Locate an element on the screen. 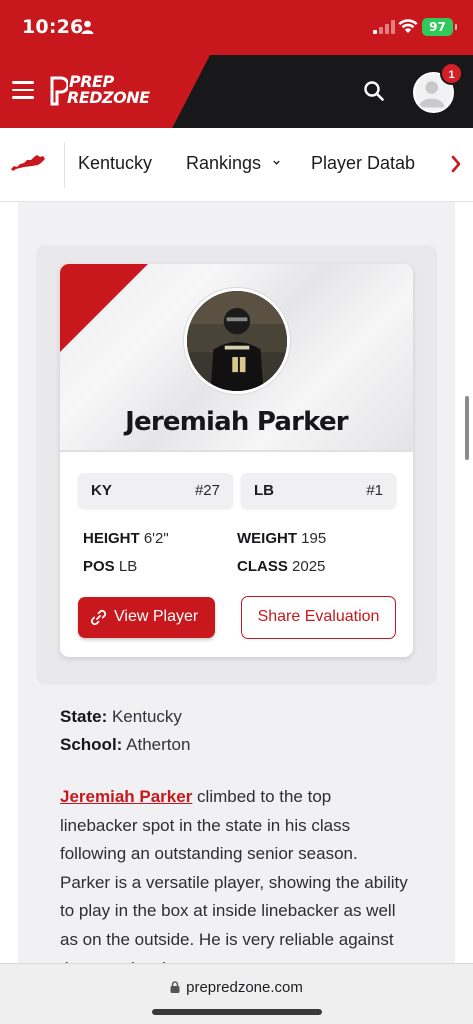  player-photo-image is located at coordinates (237, 341).